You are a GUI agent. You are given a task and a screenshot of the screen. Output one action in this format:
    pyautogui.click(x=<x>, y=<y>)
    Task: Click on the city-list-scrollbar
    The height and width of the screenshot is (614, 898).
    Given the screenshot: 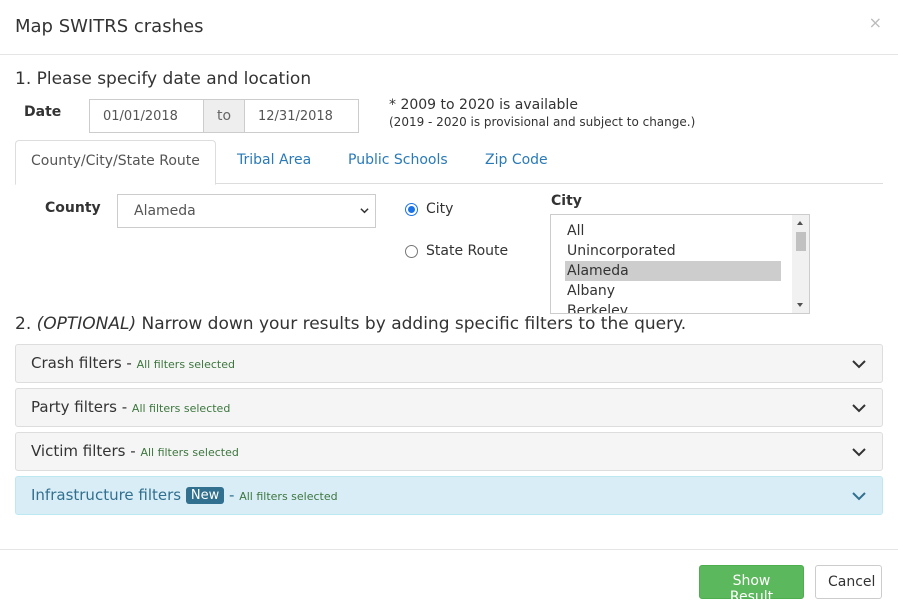 What is the action you would take?
    pyautogui.click(x=800, y=264)
    